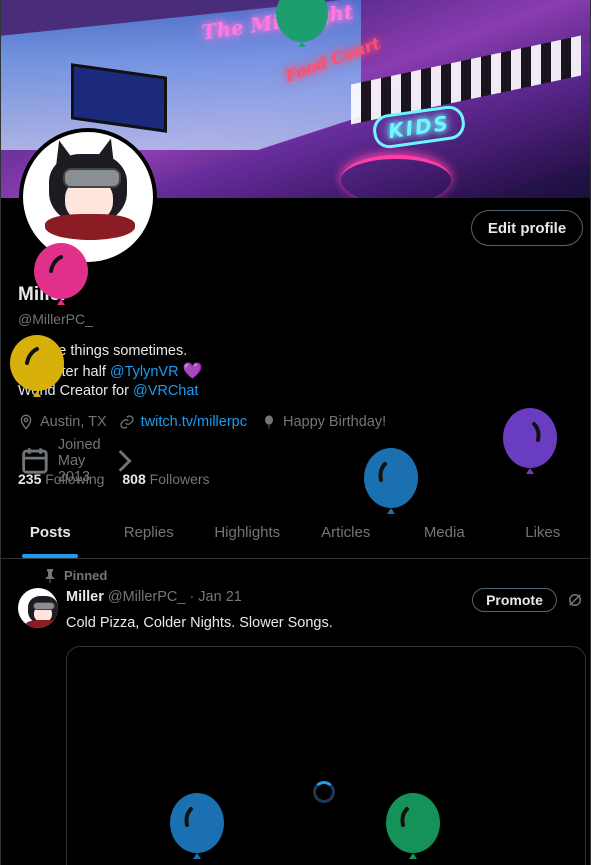 This screenshot has width=591, height=865. What do you see at coordinates (192, 371) in the screenshot?
I see `purple-heart-emoji: 💜` at bounding box center [192, 371].